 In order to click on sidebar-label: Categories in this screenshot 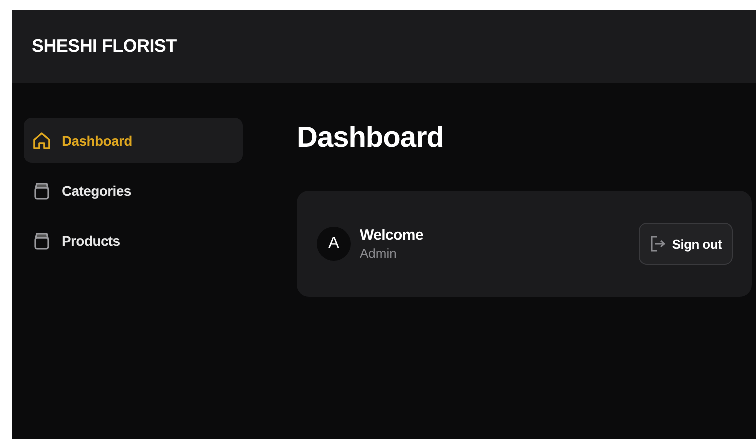, I will do `click(97, 190)`.